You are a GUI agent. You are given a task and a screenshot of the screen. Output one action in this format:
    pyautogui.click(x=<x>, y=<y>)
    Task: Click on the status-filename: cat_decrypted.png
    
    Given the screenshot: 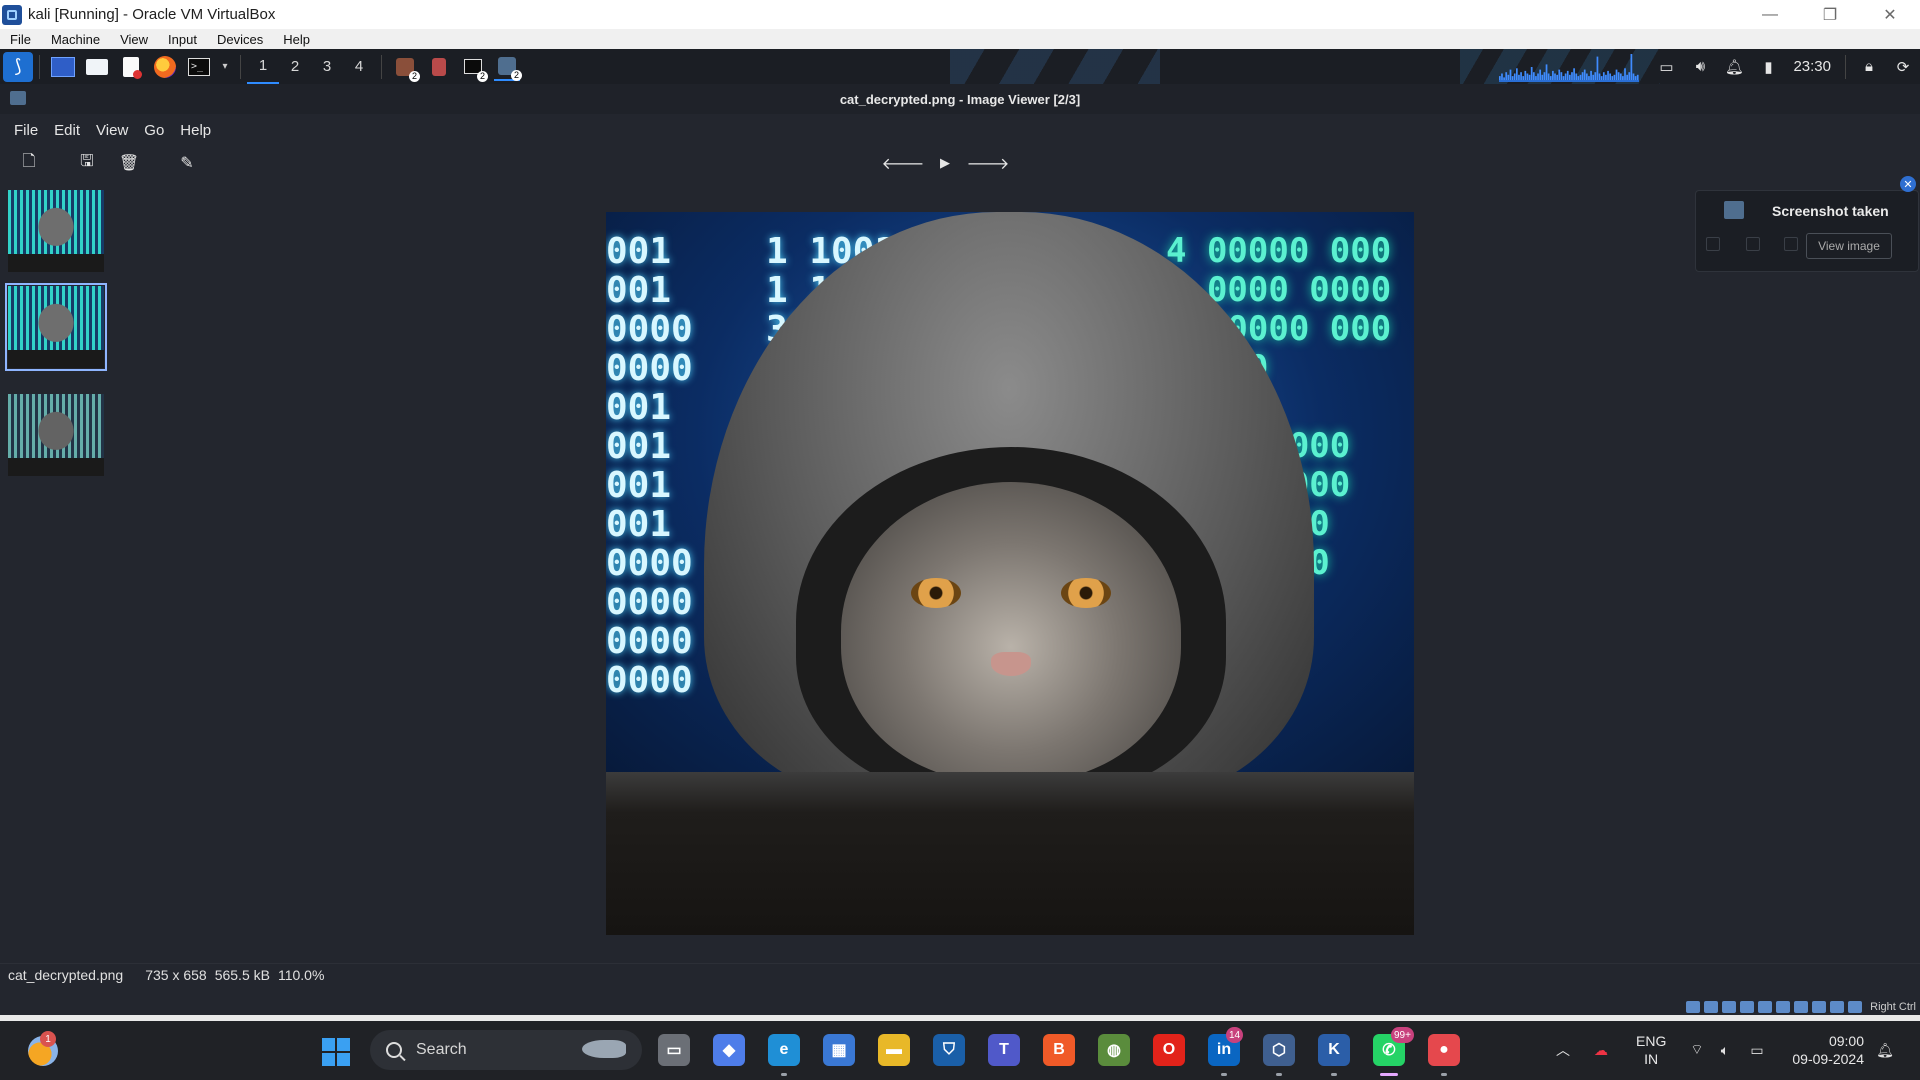 What is the action you would take?
    pyautogui.click(x=66, y=975)
    